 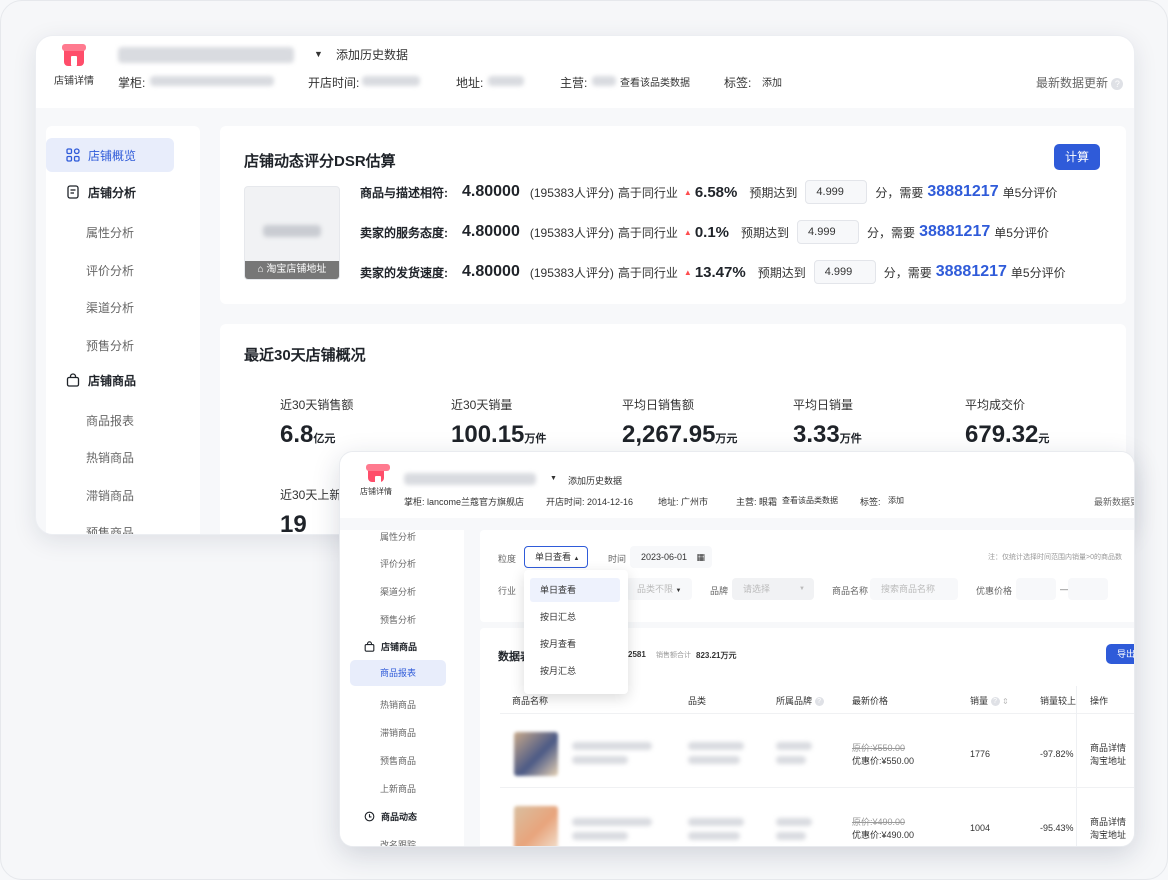 What do you see at coordinates (305, 355) in the screenshot?
I see `overview-30d-title: 最近30天店铺概况` at bounding box center [305, 355].